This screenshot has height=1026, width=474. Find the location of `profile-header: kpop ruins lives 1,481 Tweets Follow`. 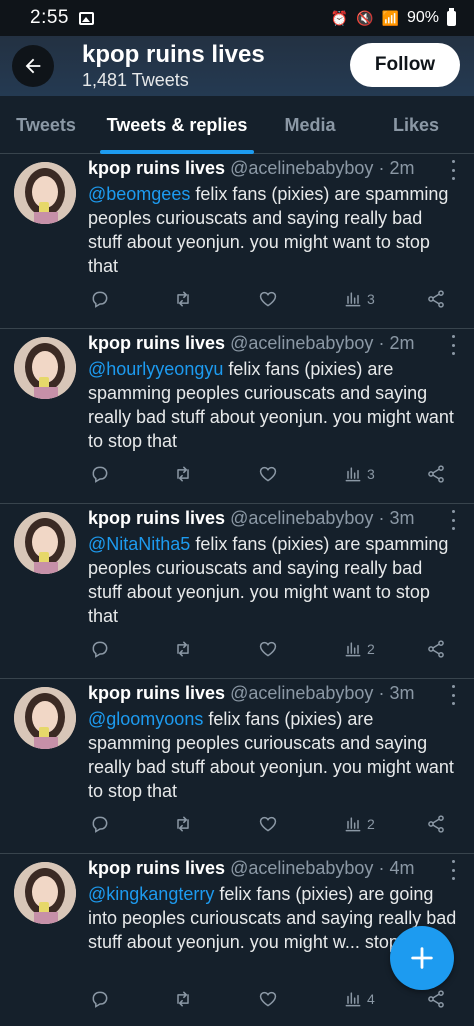

profile-header: kpop ruins lives 1,481 Tweets Follow is located at coordinates (237, 66).